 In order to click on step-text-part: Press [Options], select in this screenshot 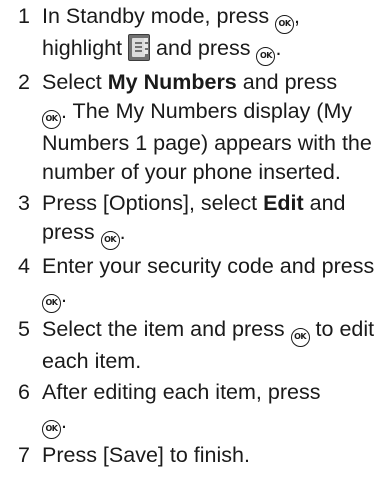, I will do `click(153, 203)`.